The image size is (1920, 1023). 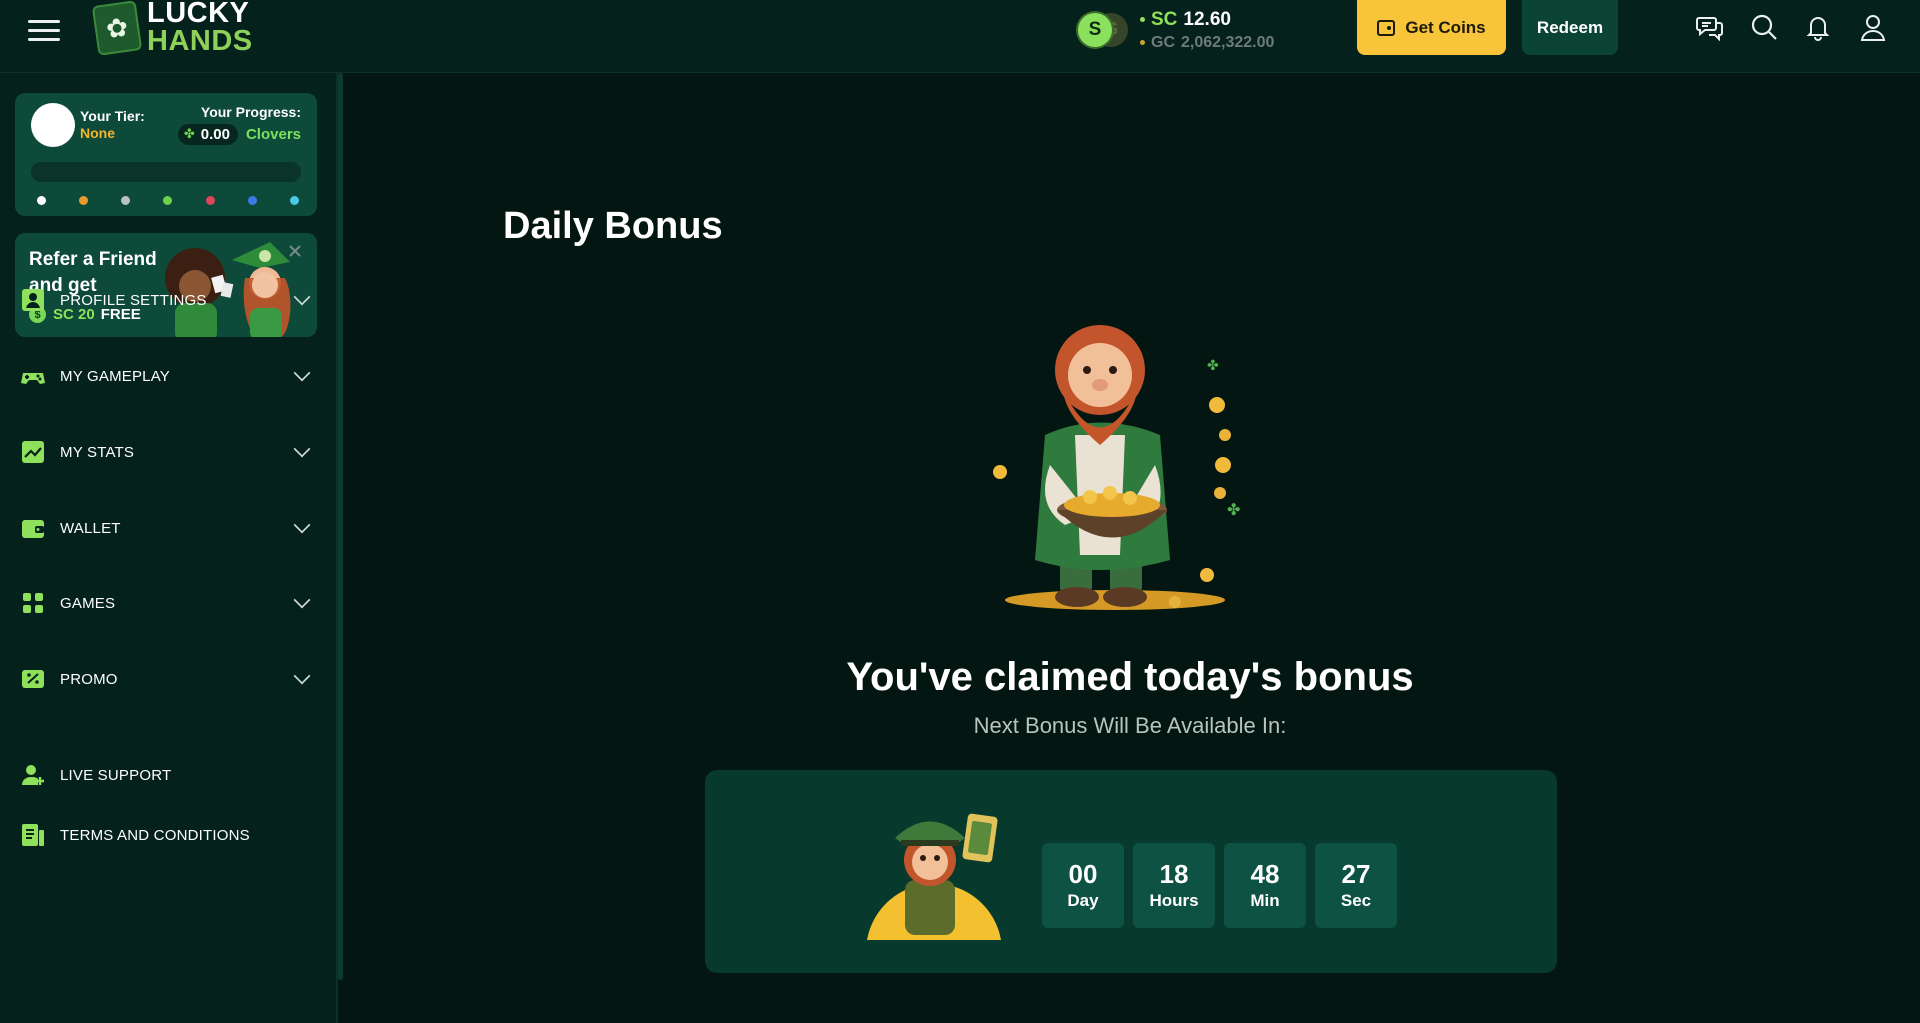 I want to click on clover-icon: ✤, so click(x=189, y=133).